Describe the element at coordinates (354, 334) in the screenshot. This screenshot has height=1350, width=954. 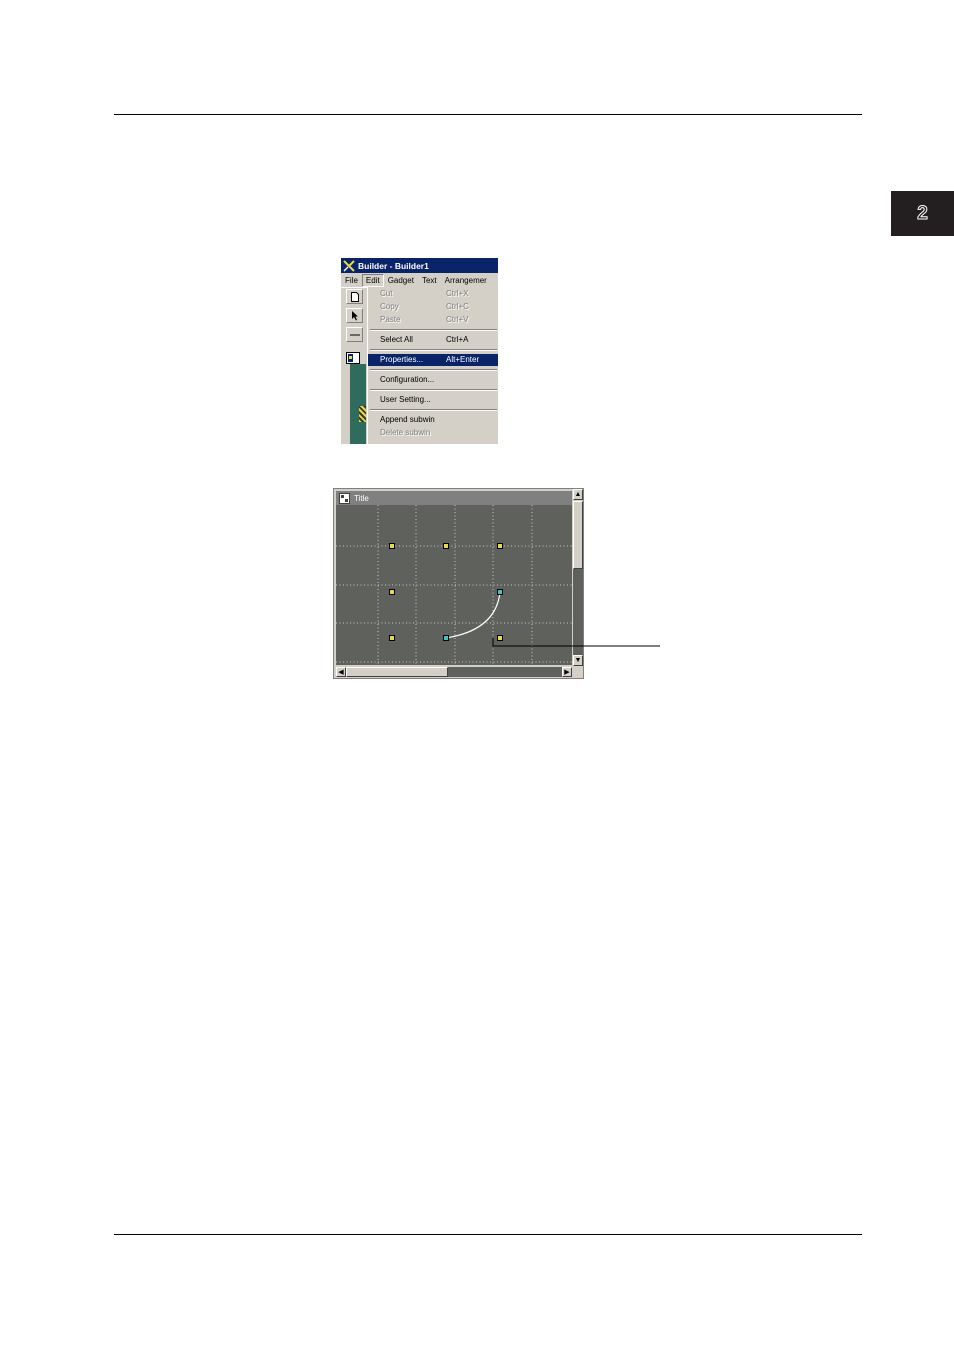
I see `line-tool-icon` at that location.